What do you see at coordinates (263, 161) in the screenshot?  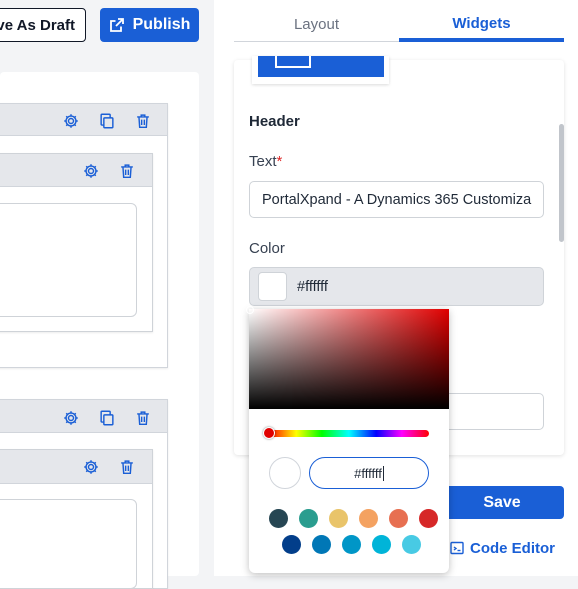 I see `text-label: Text` at bounding box center [263, 161].